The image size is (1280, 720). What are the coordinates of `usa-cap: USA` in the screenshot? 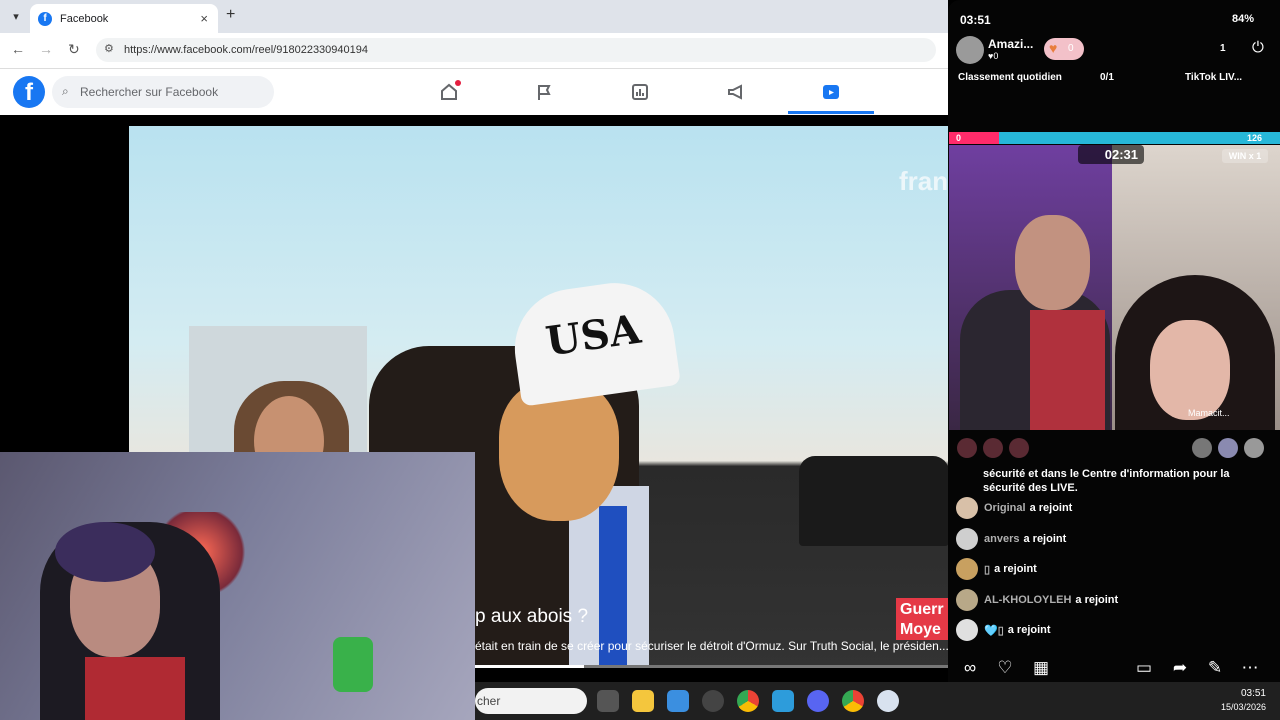 It's located at (594, 341).